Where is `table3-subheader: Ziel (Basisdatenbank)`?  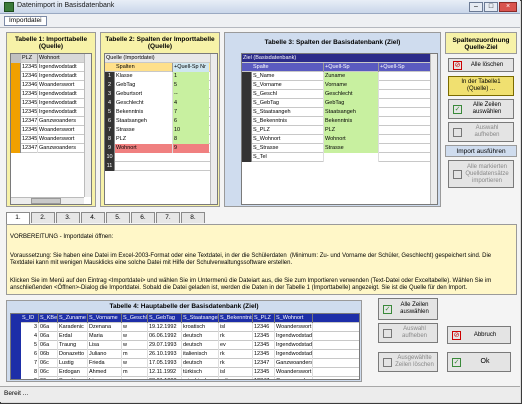 table3-subheader: Ziel (Basisdatenbank) is located at coordinates (339, 58).